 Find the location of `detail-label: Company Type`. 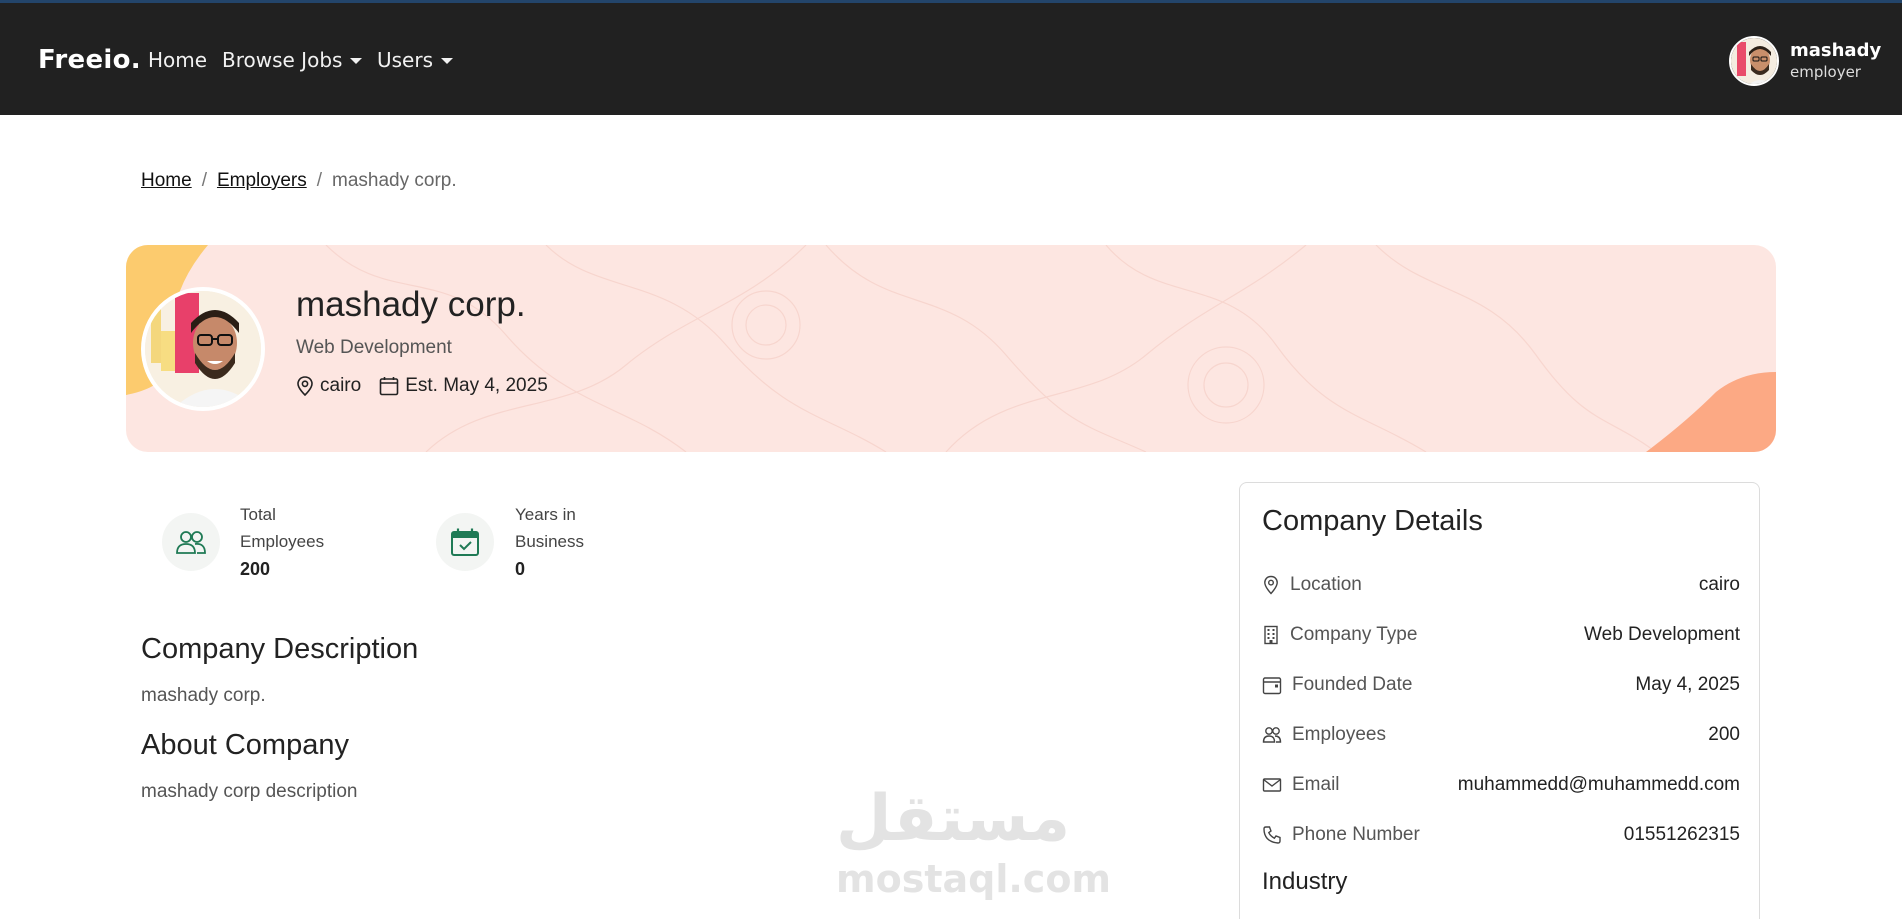

detail-label: Company Type is located at coordinates (1339, 635).